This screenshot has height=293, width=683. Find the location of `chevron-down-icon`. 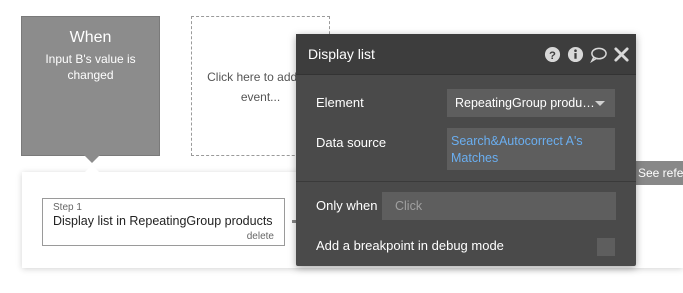

chevron-down-icon is located at coordinates (600, 103).